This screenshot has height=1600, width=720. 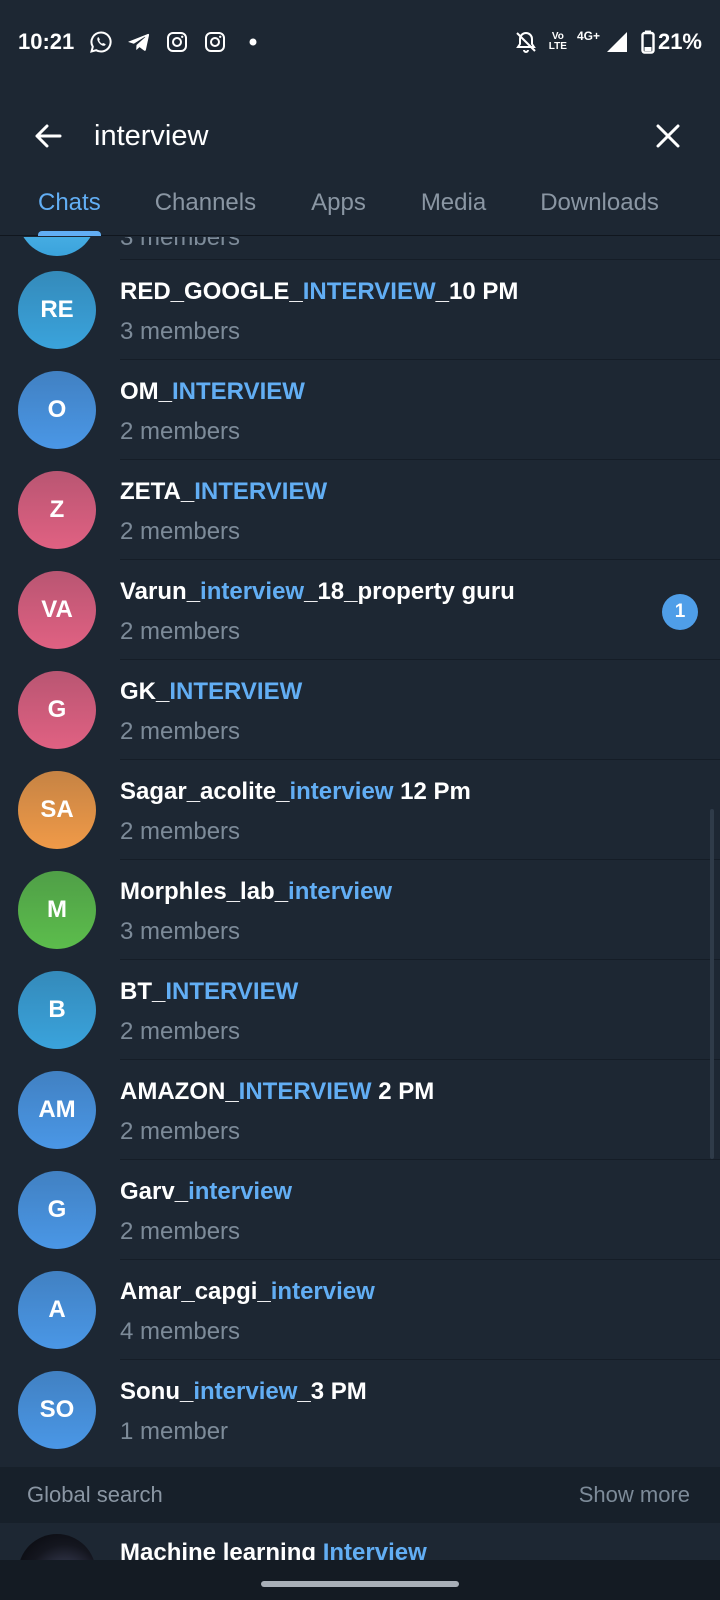 I want to click on chat-row: A Amar_capgi_interview 4 members, so click(x=360, y=1310).